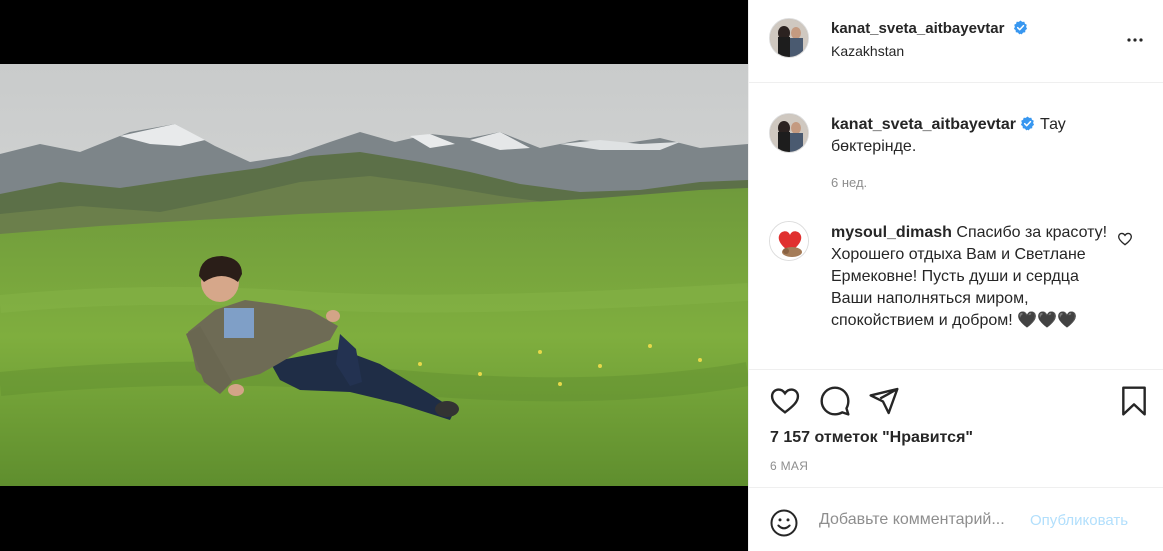  What do you see at coordinates (789, 38) in the screenshot?
I see `author-avatar` at bounding box center [789, 38].